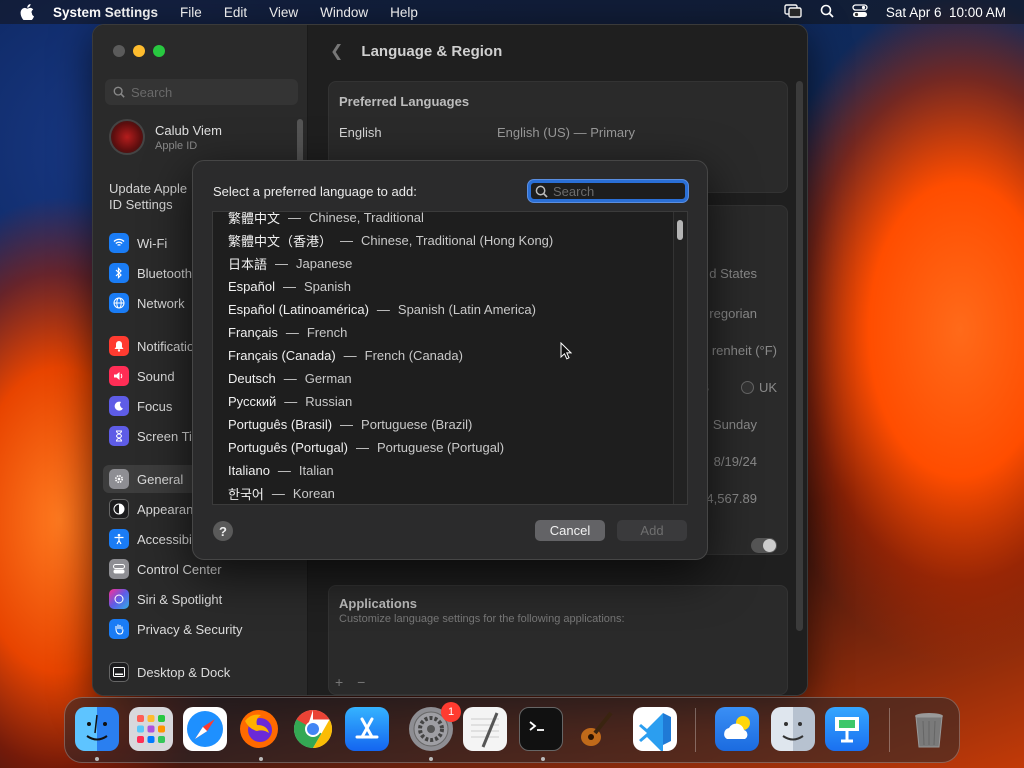 This screenshot has width=1024, height=768. I want to click on menu-view: View, so click(283, 12).